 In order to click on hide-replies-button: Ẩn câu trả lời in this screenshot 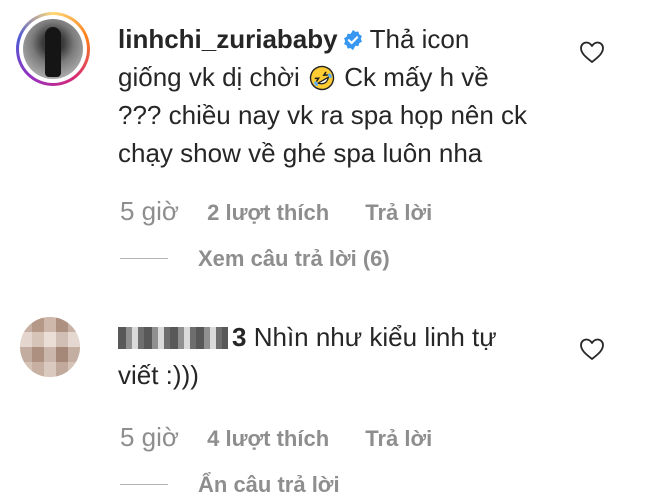, I will do `click(269, 485)`.